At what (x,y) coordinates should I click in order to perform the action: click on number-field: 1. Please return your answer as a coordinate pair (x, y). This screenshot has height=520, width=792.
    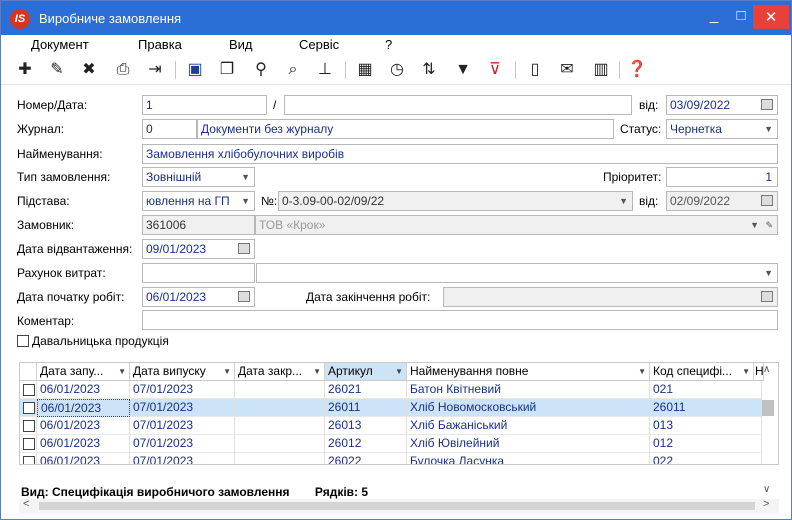
    Looking at the image, I should click on (204, 105).